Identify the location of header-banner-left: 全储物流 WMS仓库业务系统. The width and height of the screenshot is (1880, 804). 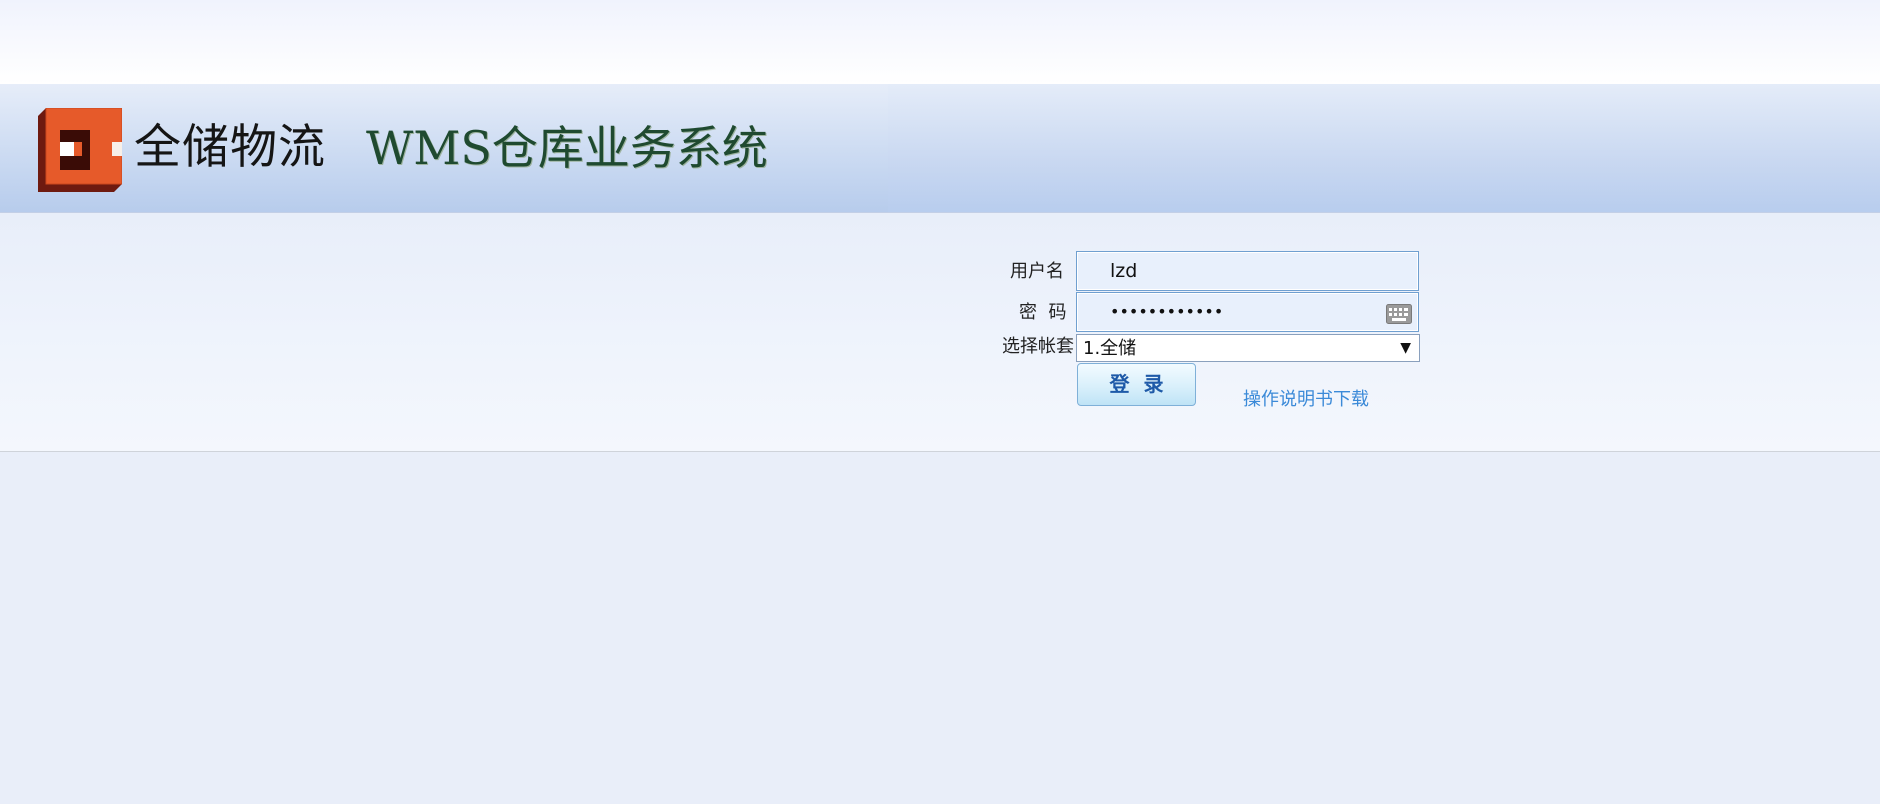
(444, 148).